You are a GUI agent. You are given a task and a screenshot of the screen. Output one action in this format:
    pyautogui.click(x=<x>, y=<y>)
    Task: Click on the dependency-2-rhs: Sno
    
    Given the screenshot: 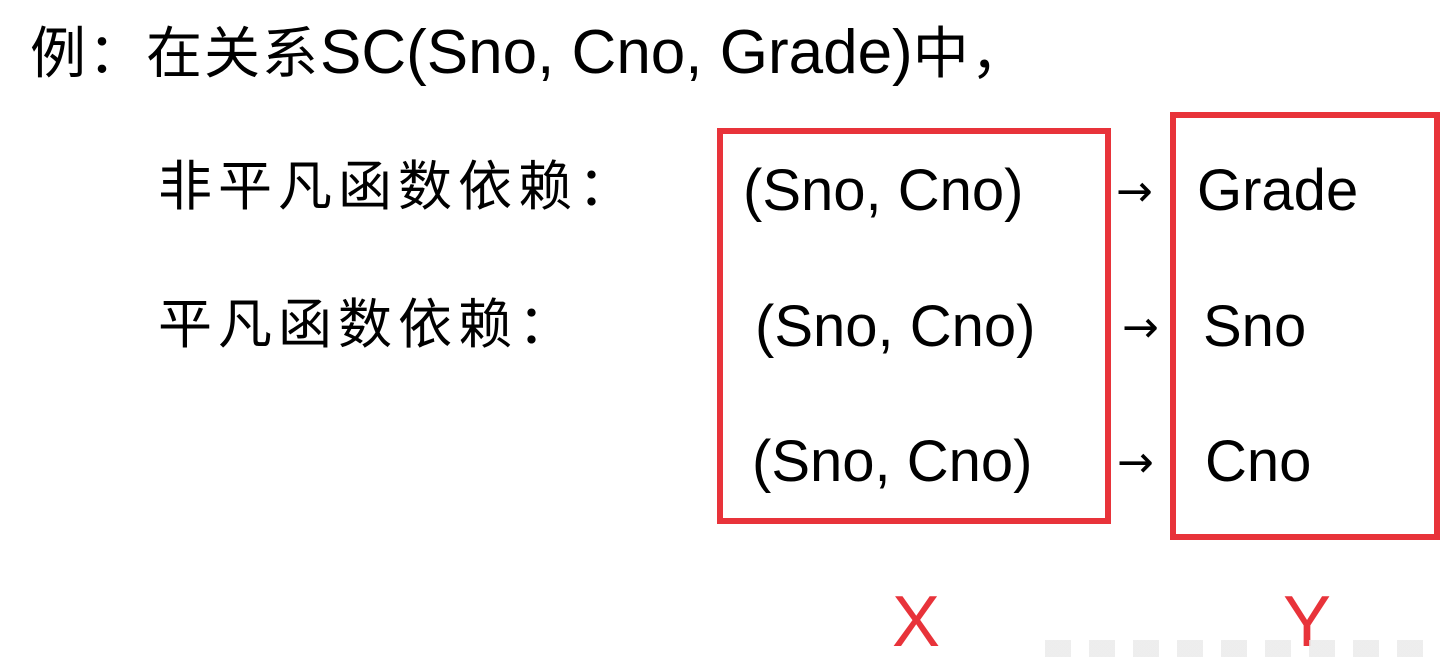 What is the action you would take?
    pyautogui.click(x=1255, y=326)
    